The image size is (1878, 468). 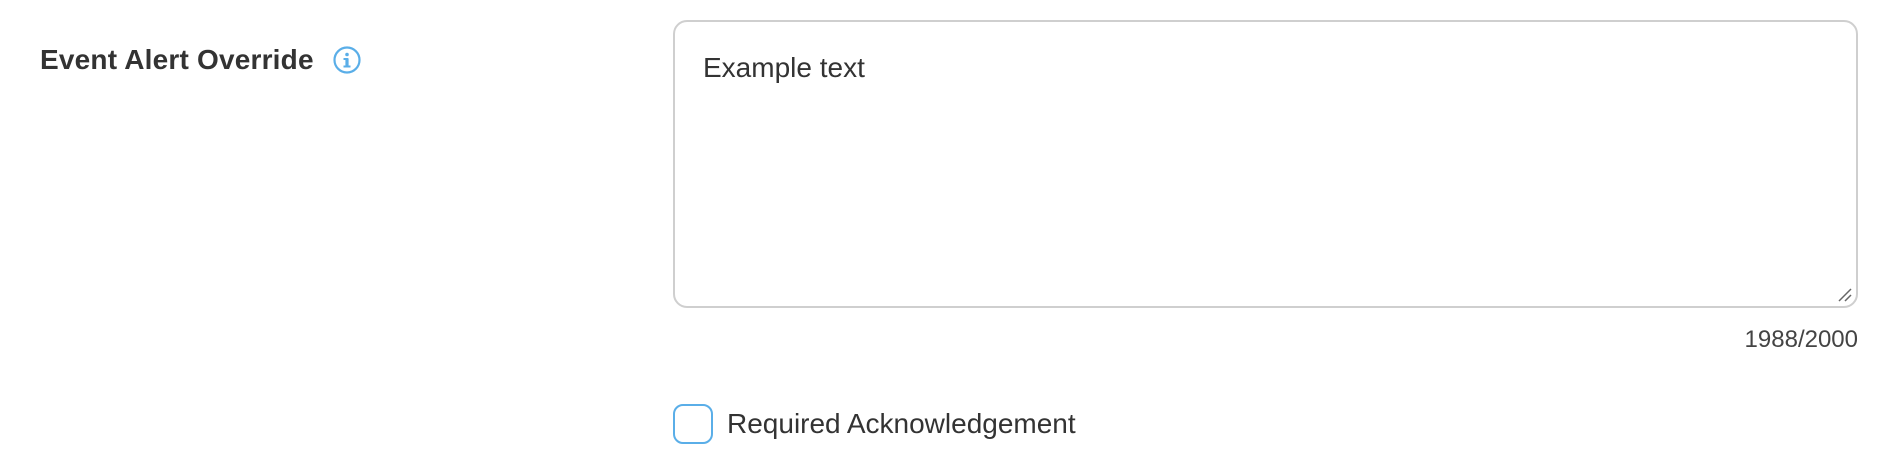 I want to click on field-label-group: Event Alert Override, so click(x=201, y=60).